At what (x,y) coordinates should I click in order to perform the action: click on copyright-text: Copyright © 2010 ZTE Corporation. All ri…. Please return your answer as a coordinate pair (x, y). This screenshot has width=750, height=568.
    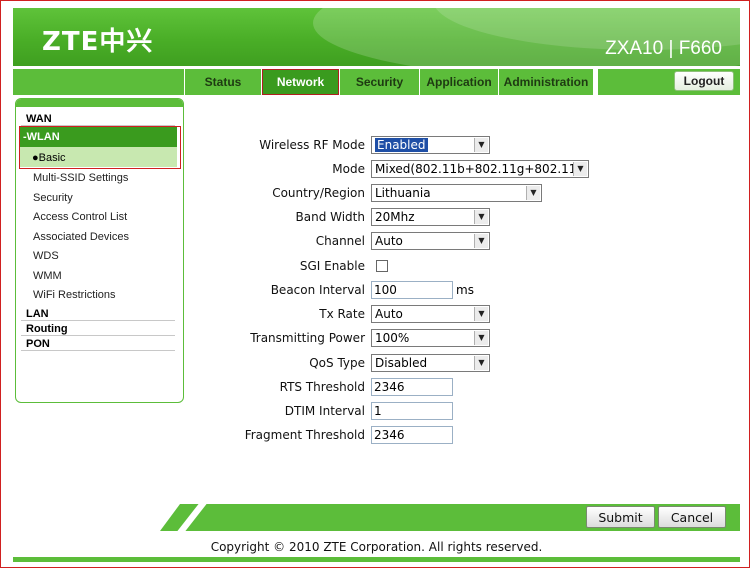
    Looking at the image, I should click on (376, 547).